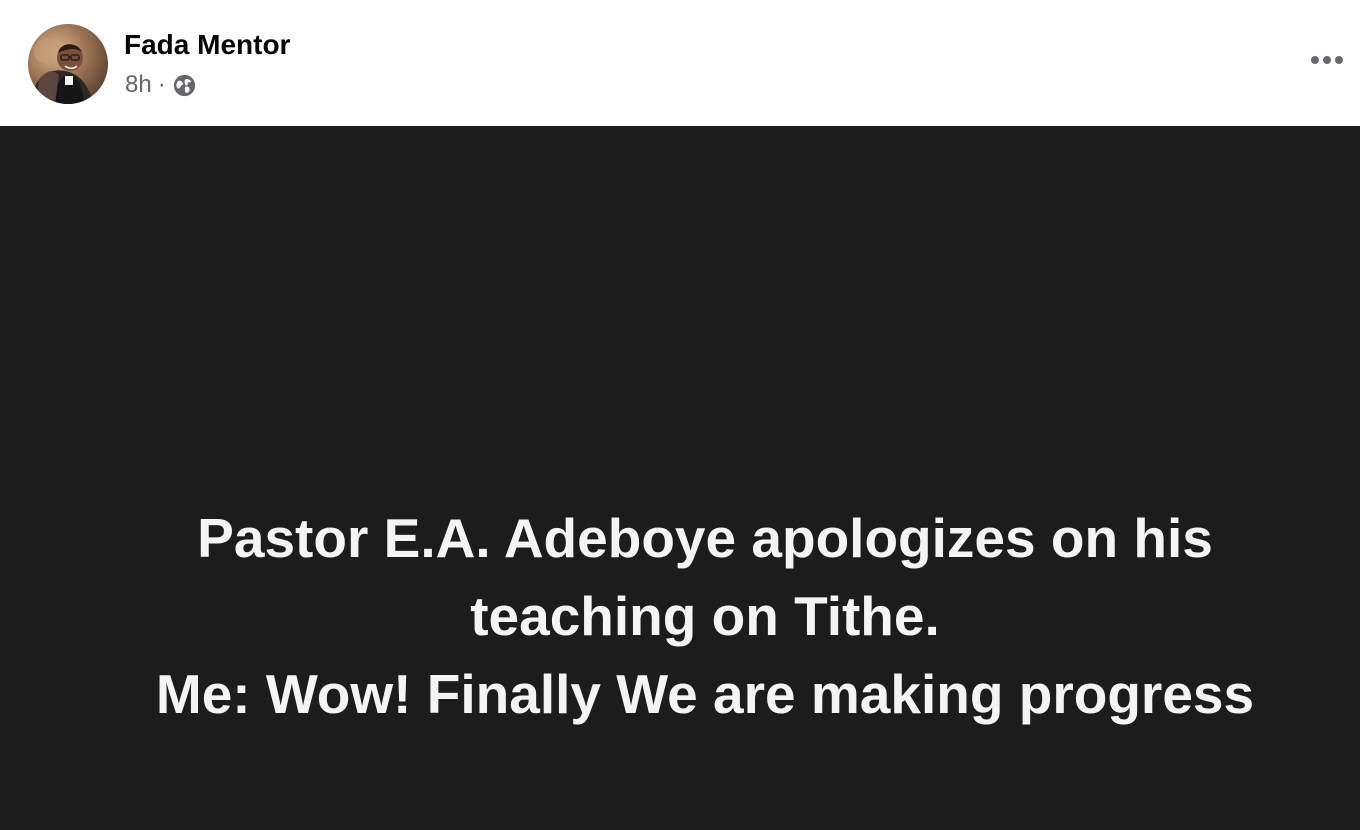 The image size is (1360, 830). Describe the element at coordinates (705, 694) in the screenshot. I see `post-text-line: Me: Wow! Finally We are making progress` at that location.